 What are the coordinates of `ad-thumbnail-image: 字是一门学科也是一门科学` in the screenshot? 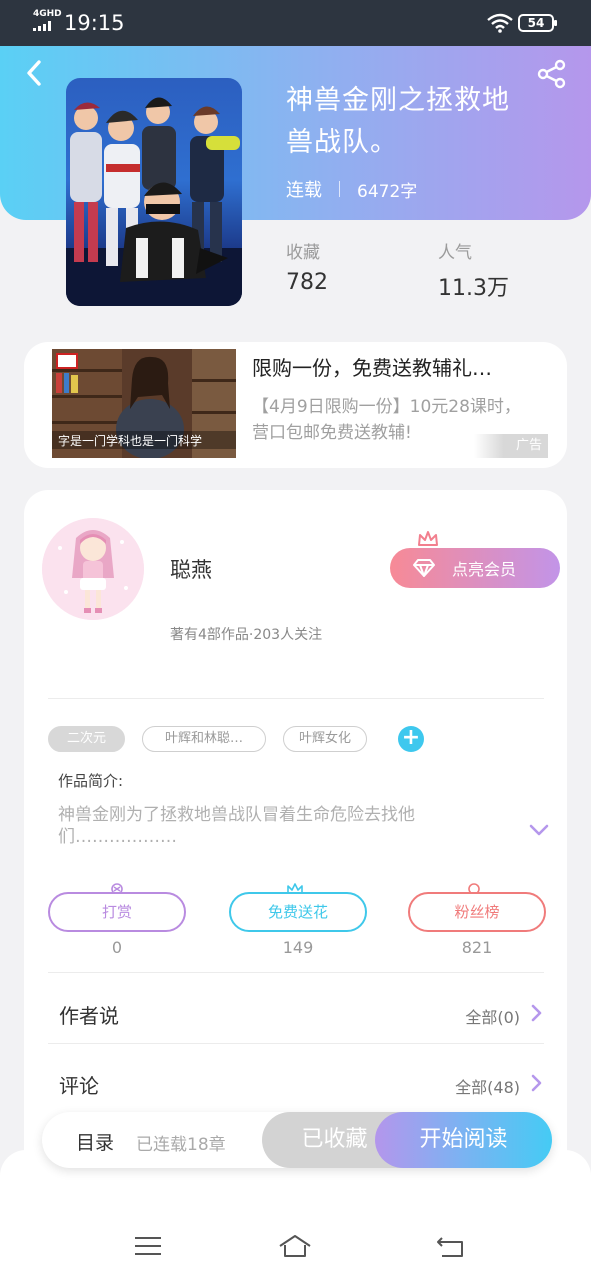 It's located at (144, 403).